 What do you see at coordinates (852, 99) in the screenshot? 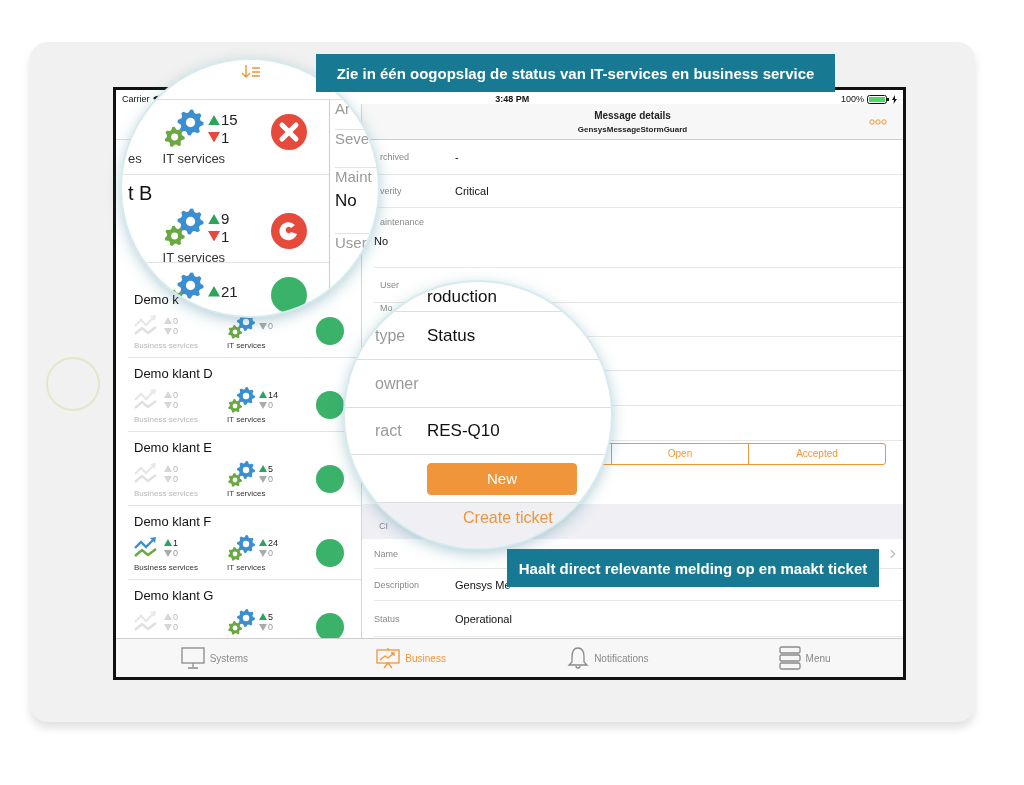
I see `battery-percent: 100%` at bounding box center [852, 99].